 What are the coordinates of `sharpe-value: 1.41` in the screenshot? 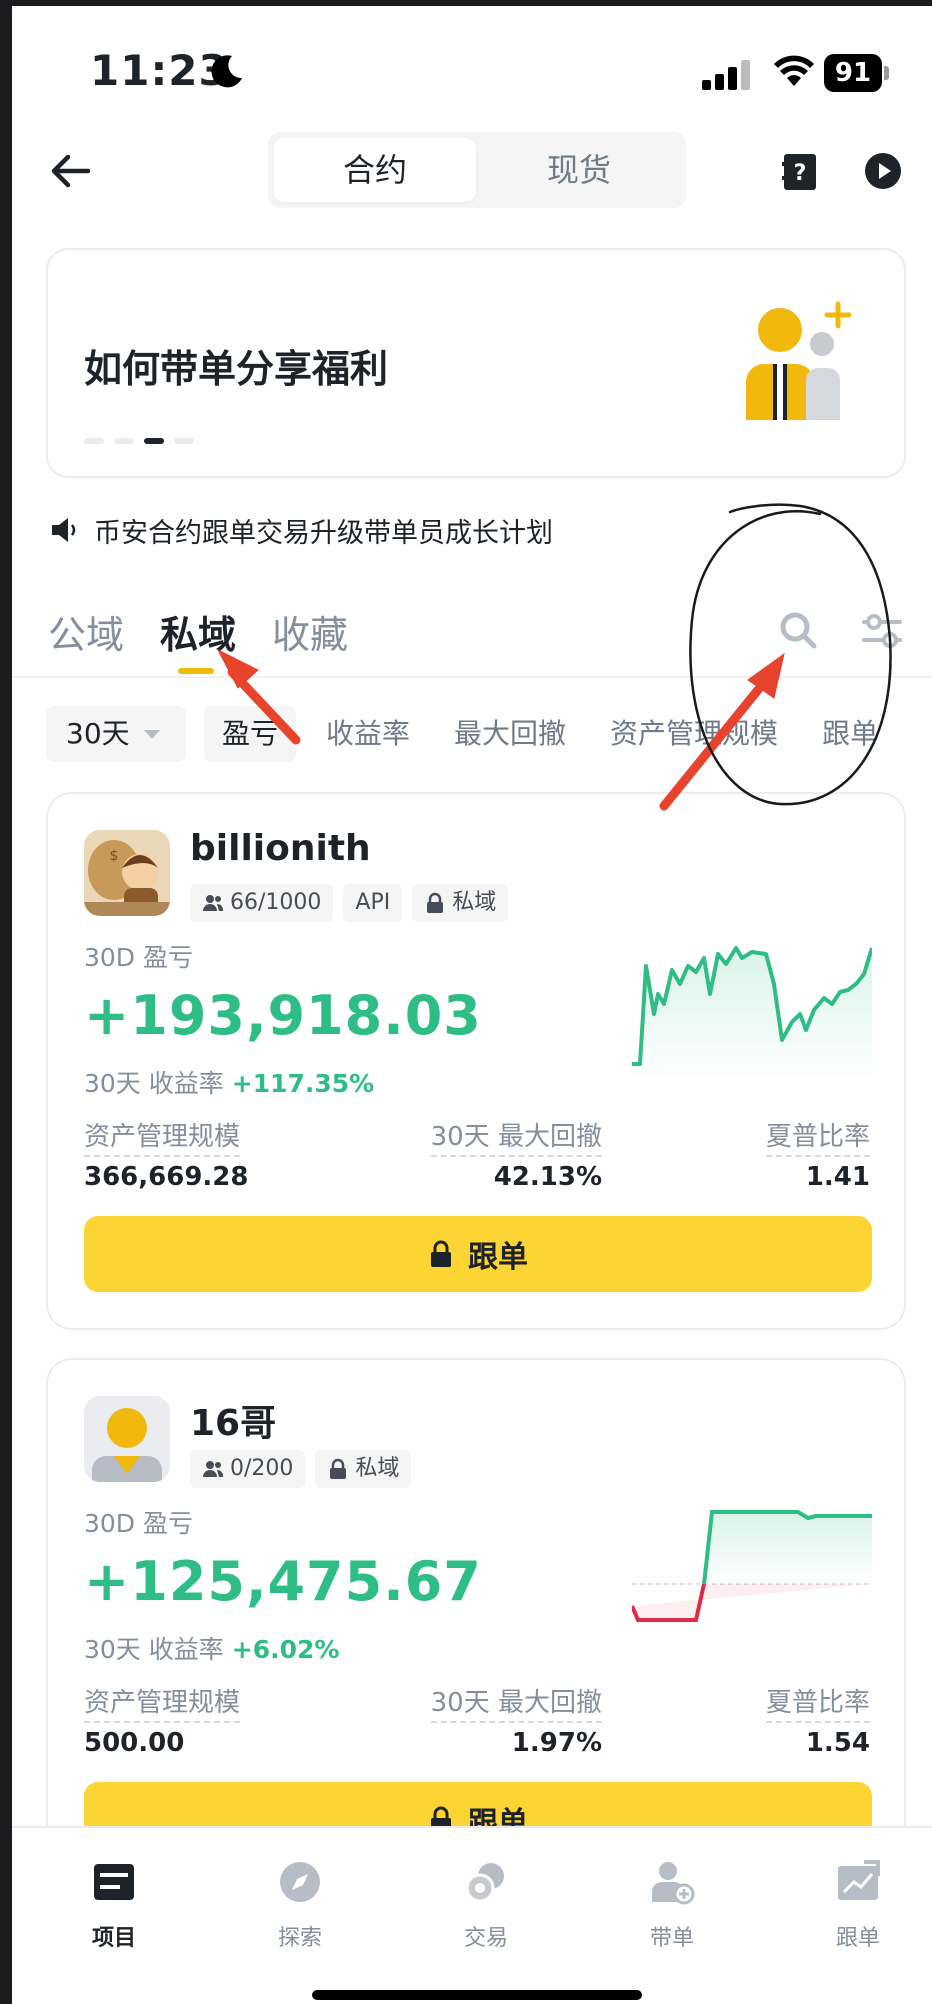 It's located at (837, 1177).